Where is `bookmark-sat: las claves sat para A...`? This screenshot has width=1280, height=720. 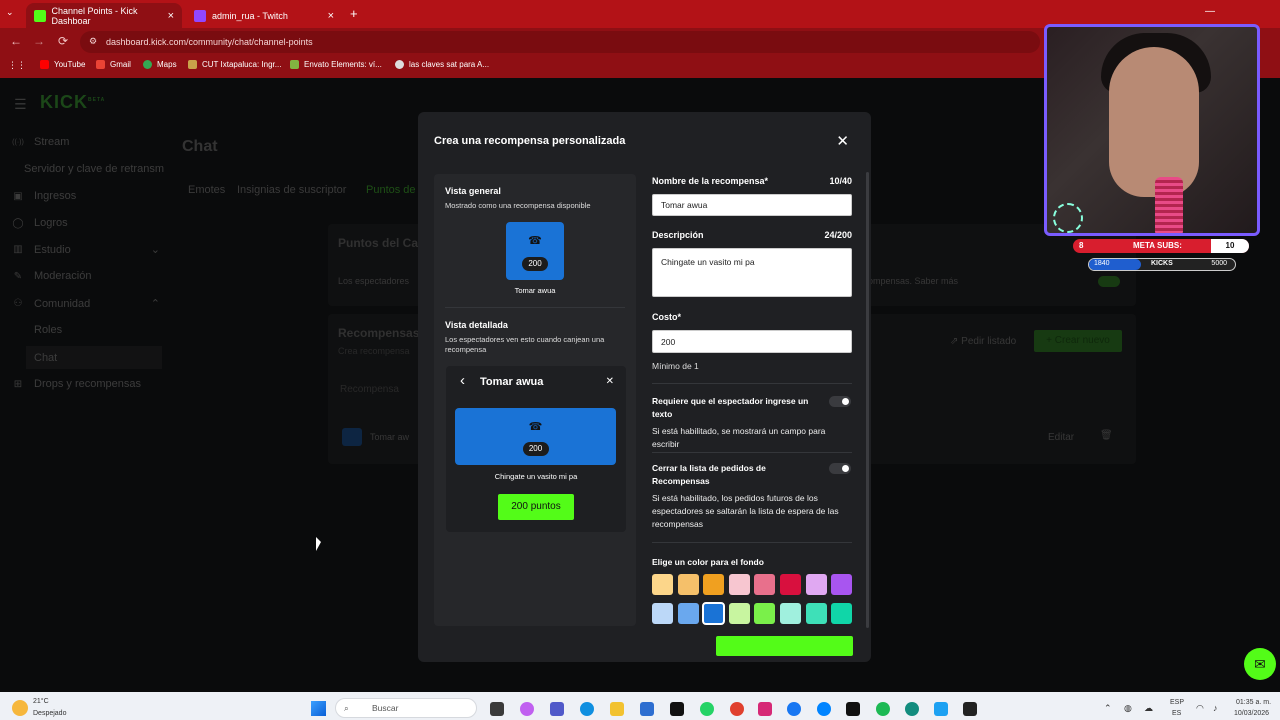
bookmark-sat: las claves sat para A... is located at coordinates (442, 64).